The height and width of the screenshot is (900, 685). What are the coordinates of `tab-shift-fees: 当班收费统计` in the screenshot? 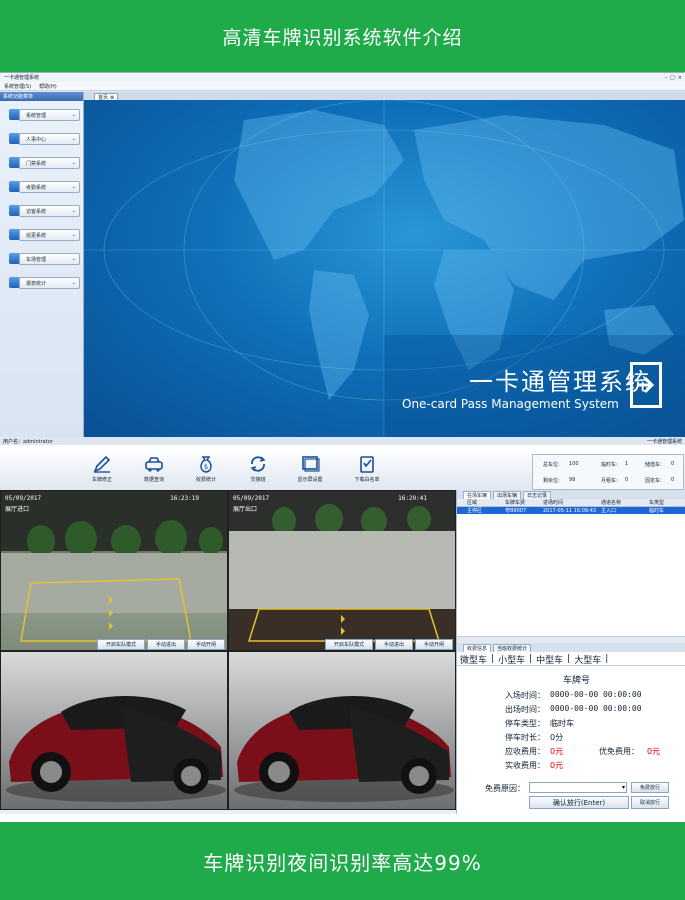 It's located at (512, 648).